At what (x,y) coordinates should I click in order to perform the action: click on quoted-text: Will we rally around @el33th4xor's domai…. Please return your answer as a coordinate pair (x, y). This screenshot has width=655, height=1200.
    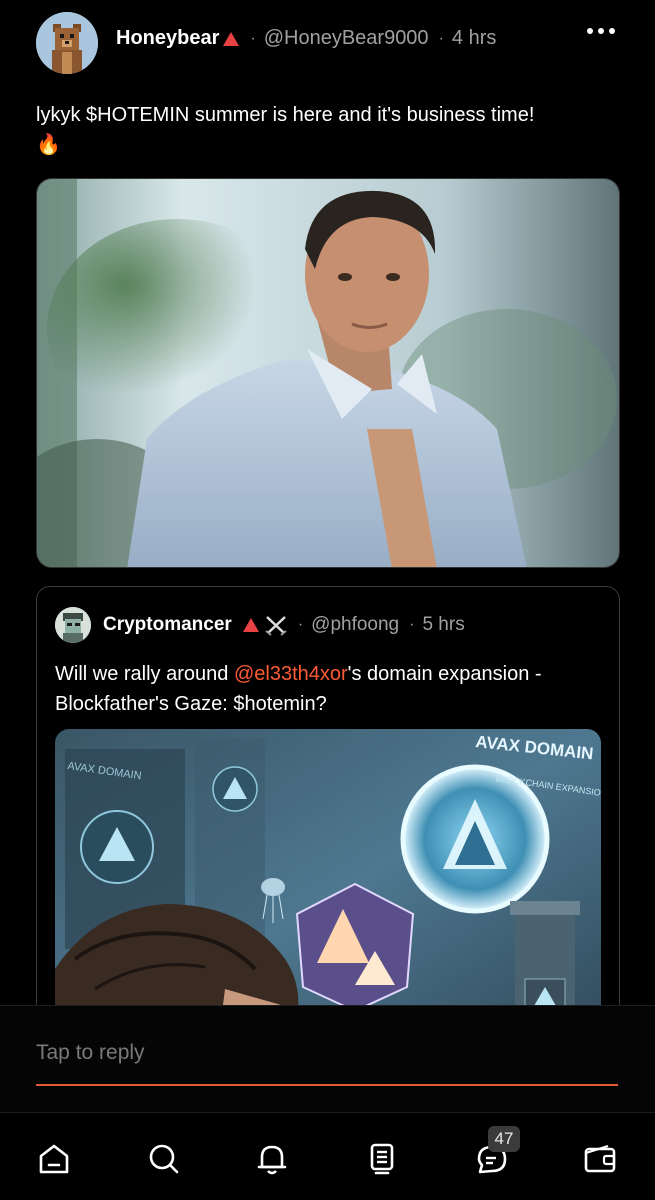
    Looking at the image, I should click on (330, 689).